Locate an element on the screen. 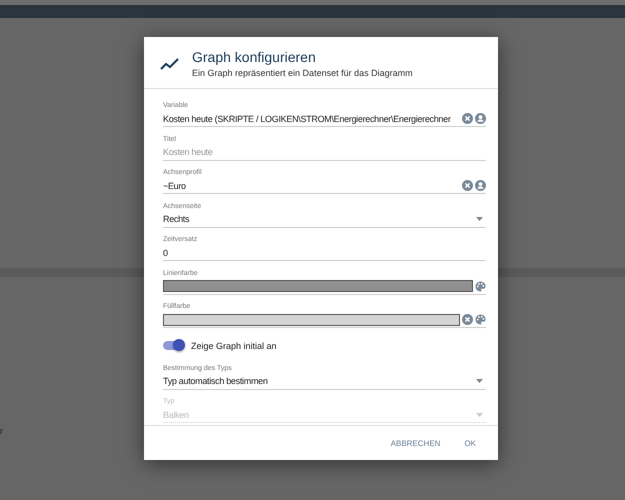 This screenshot has height=500, width=625. text-field: ~Euro is located at coordinates (324, 186).